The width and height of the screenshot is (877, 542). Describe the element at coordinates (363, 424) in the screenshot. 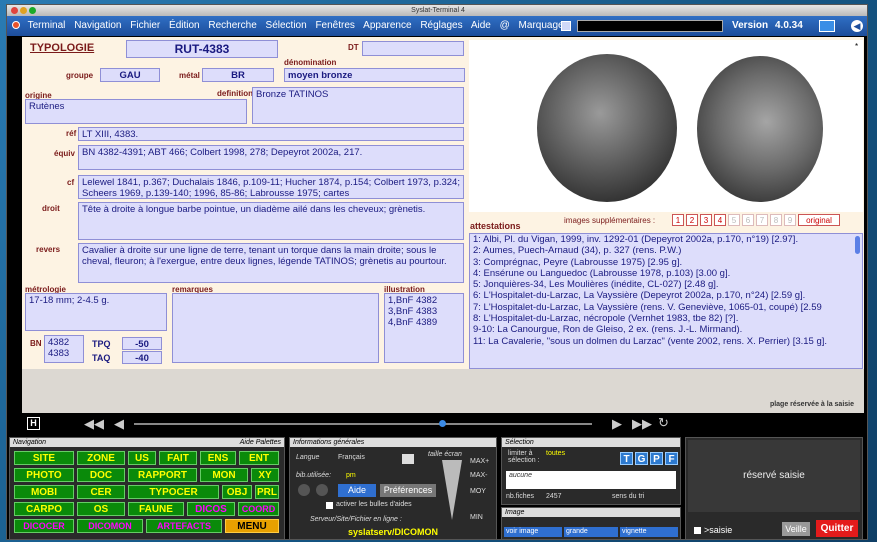

I see `record-slider` at that location.